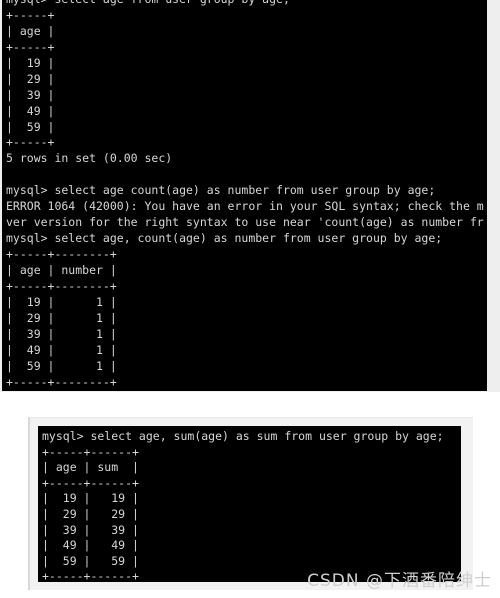 This screenshot has height=598, width=500. I want to click on terminal-line: | 29 |, so click(30, 78).